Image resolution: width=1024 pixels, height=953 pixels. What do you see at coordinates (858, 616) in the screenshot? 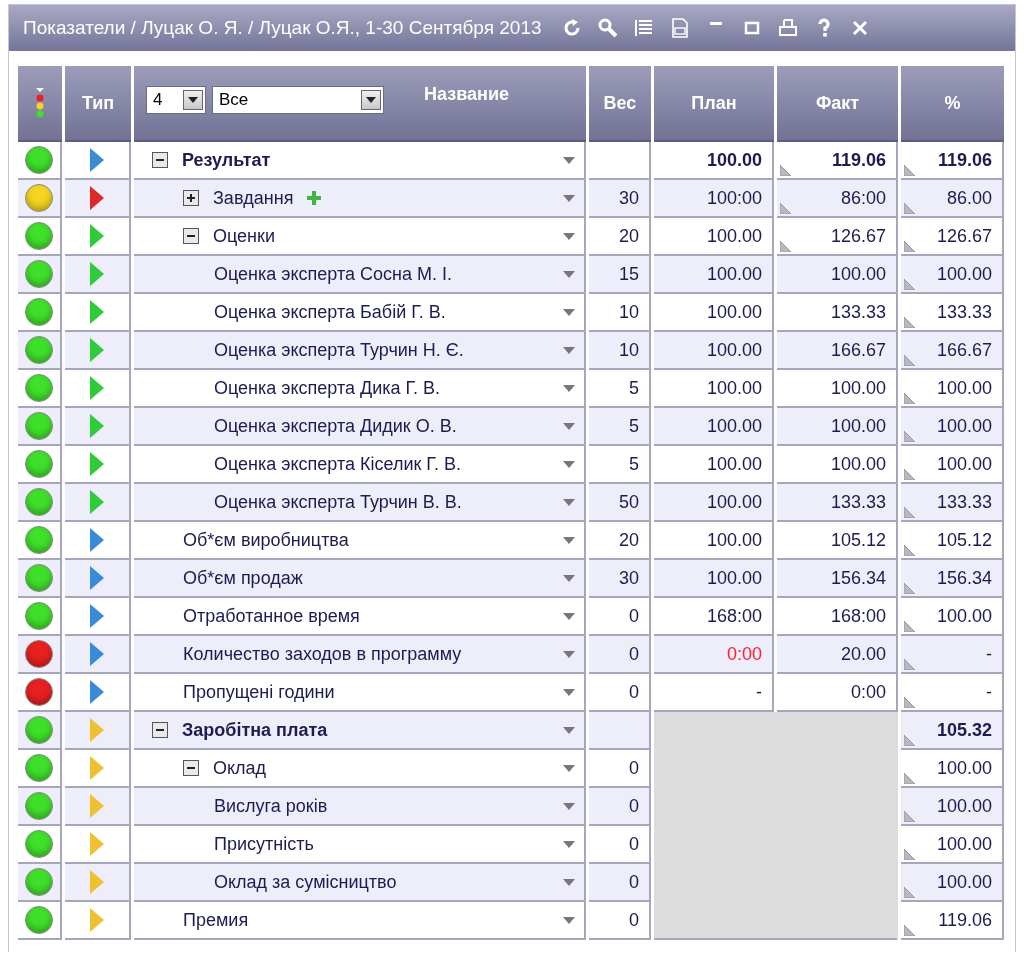
I see `fact-value: 168:00` at bounding box center [858, 616].